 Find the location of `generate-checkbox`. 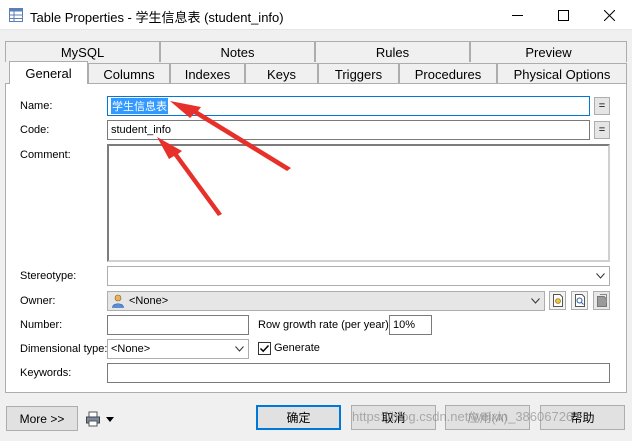

generate-checkbox is located at coordinates (264, 348).